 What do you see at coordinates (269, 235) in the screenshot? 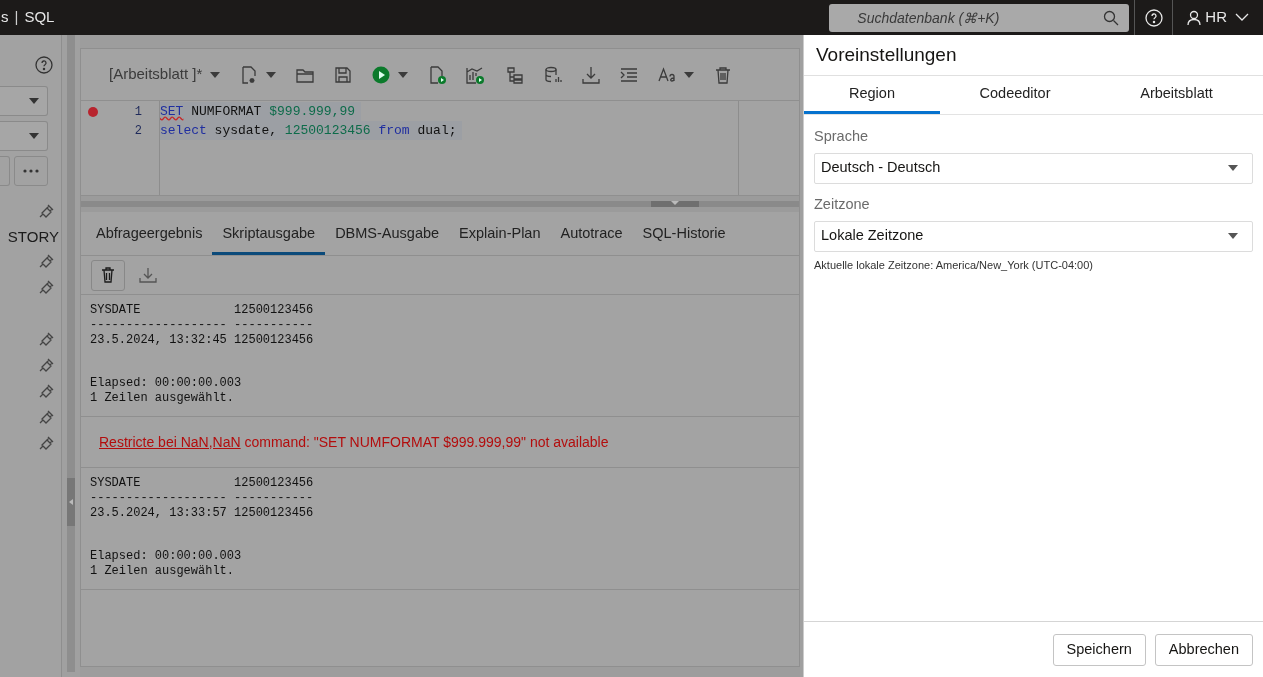
I see `tab: Skriptausgabe` at bounding box center [269, 235].